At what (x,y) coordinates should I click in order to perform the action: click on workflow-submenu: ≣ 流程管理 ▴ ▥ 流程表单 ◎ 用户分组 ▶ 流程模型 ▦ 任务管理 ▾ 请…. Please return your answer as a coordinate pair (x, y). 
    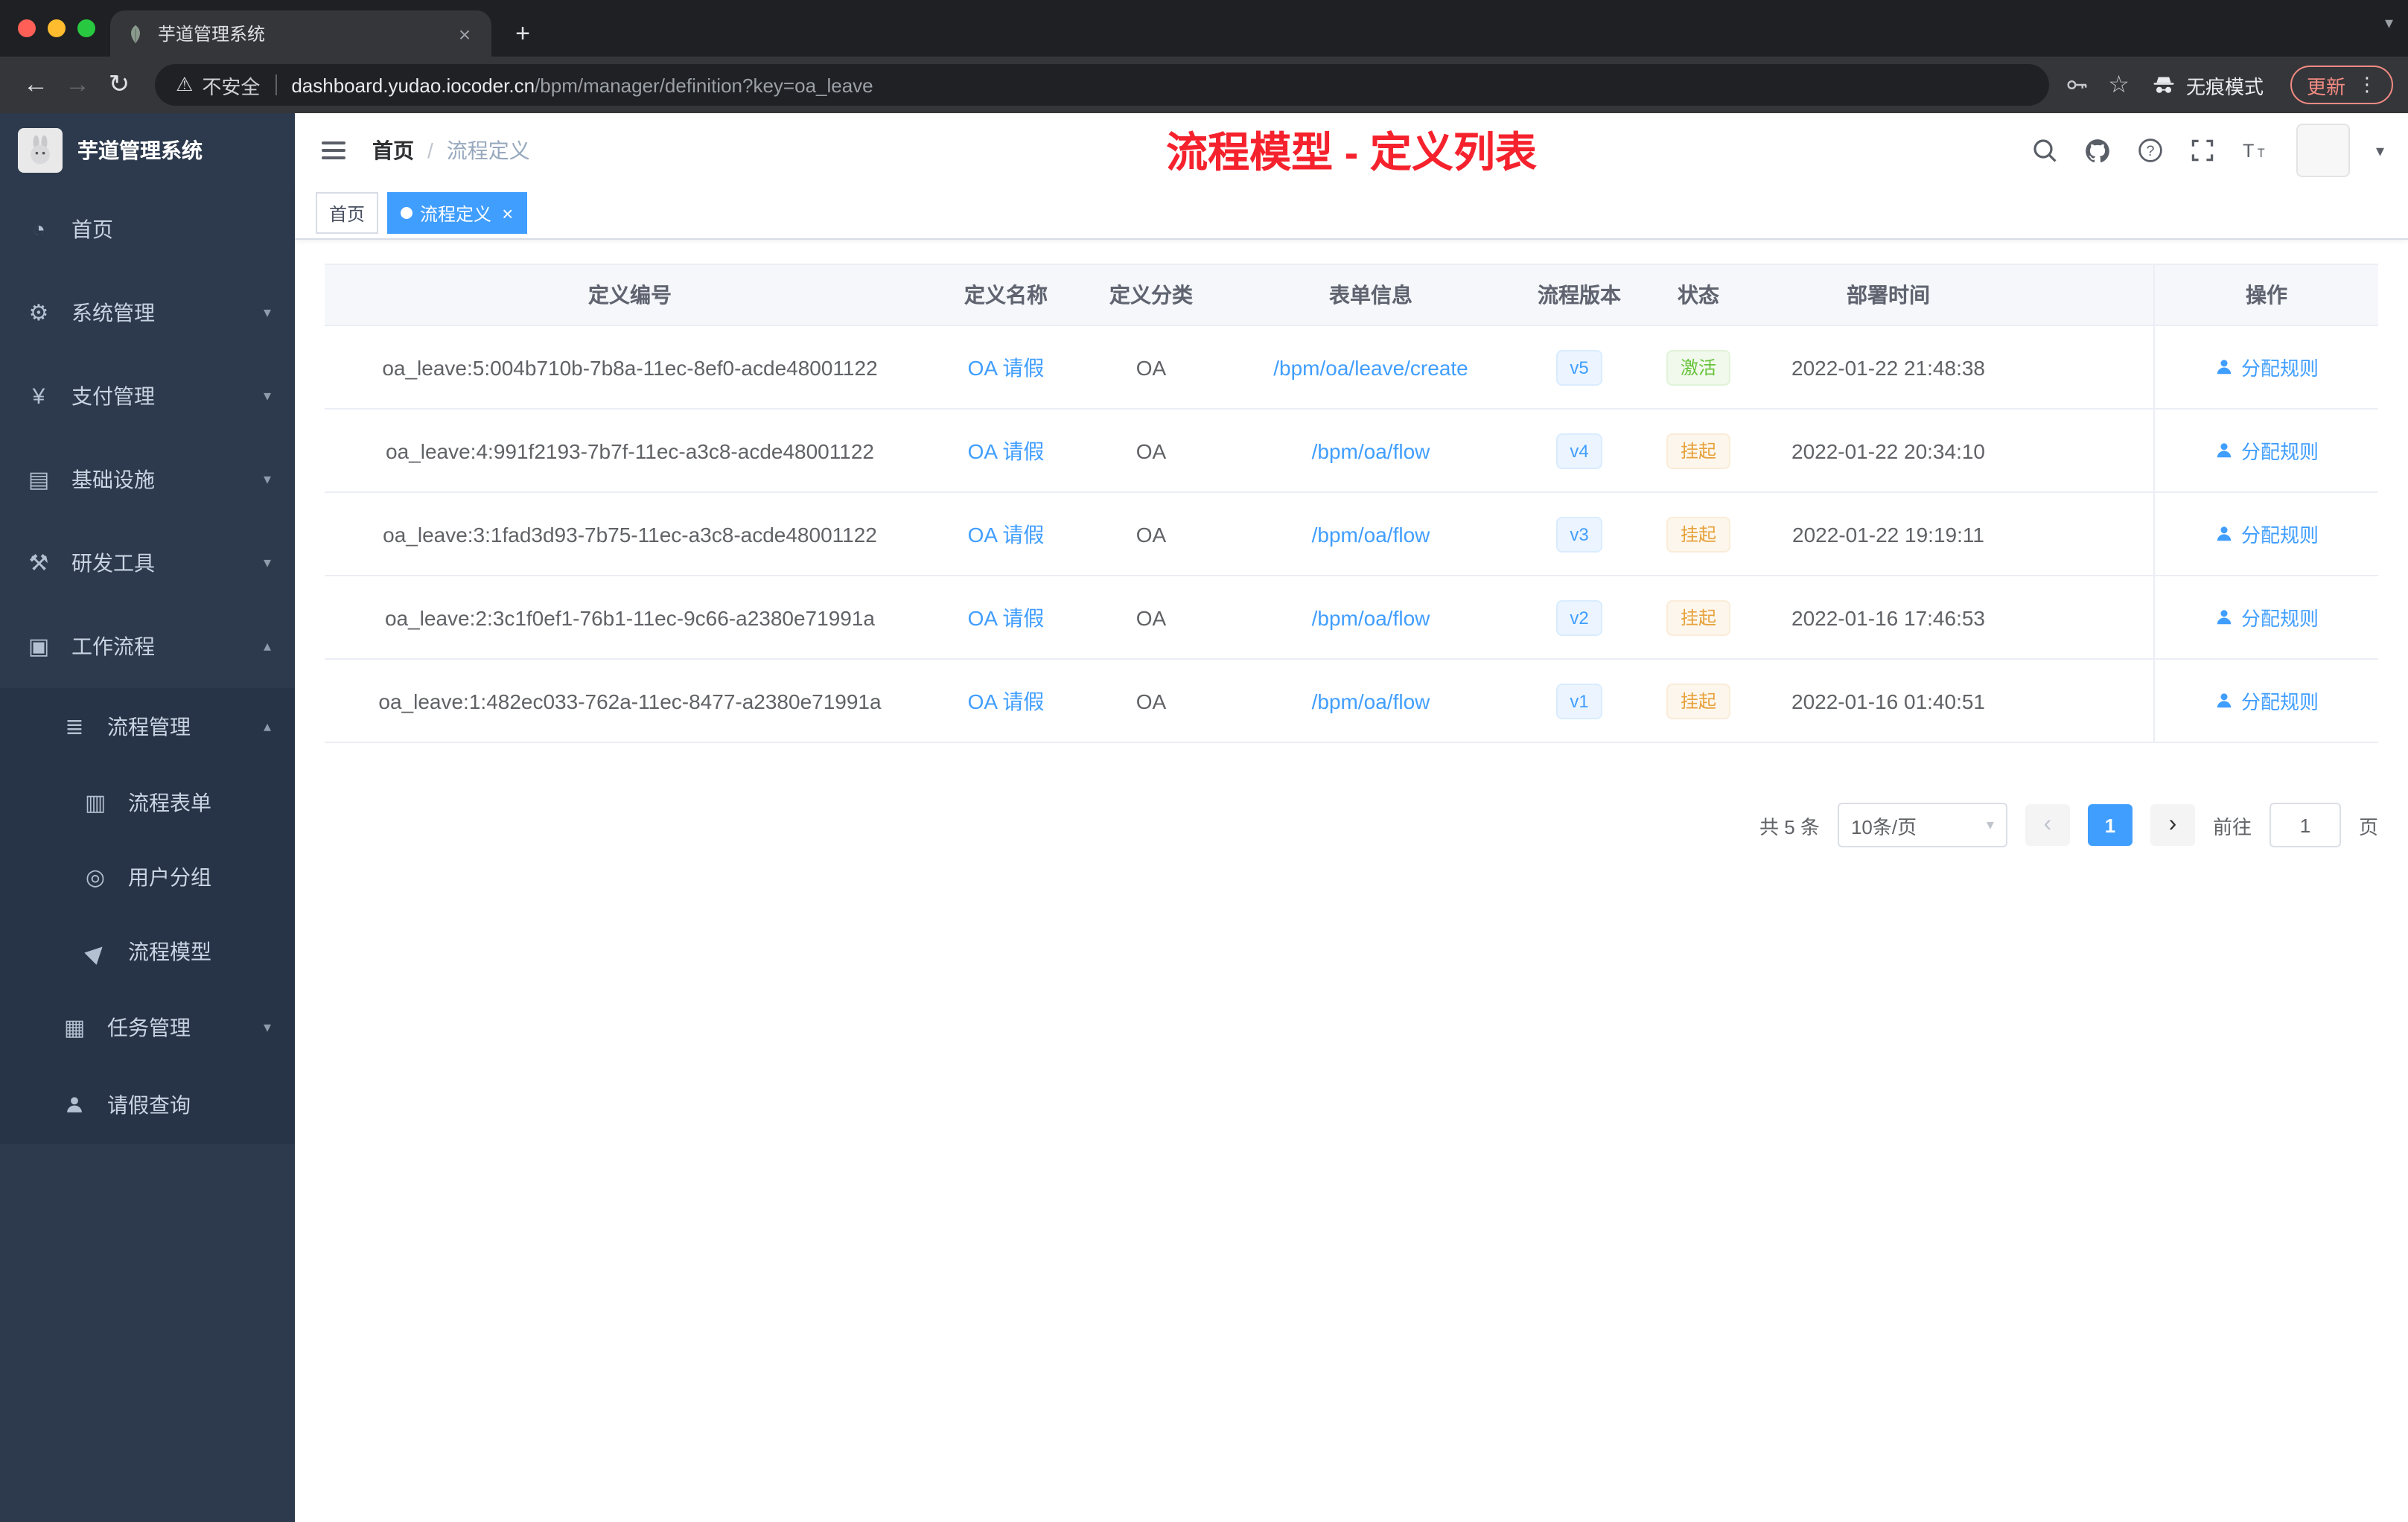
    Looking at the image, I should click on (147, 916).